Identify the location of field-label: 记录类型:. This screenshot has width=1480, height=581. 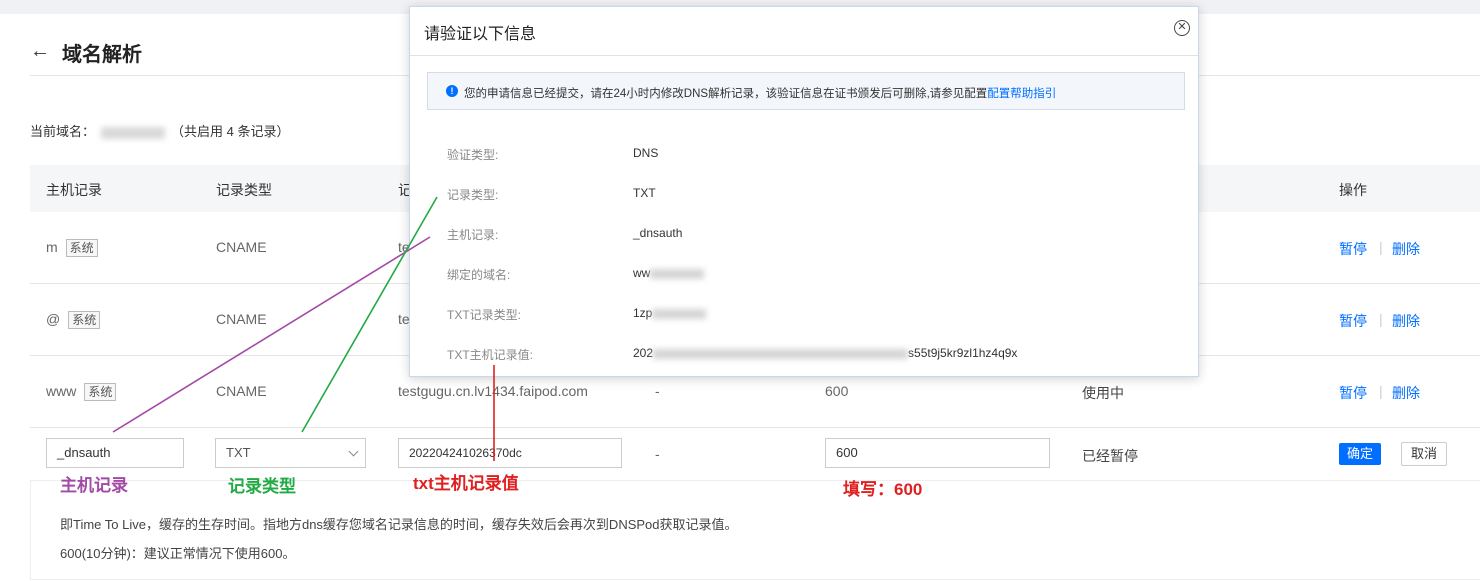
(473, 195).